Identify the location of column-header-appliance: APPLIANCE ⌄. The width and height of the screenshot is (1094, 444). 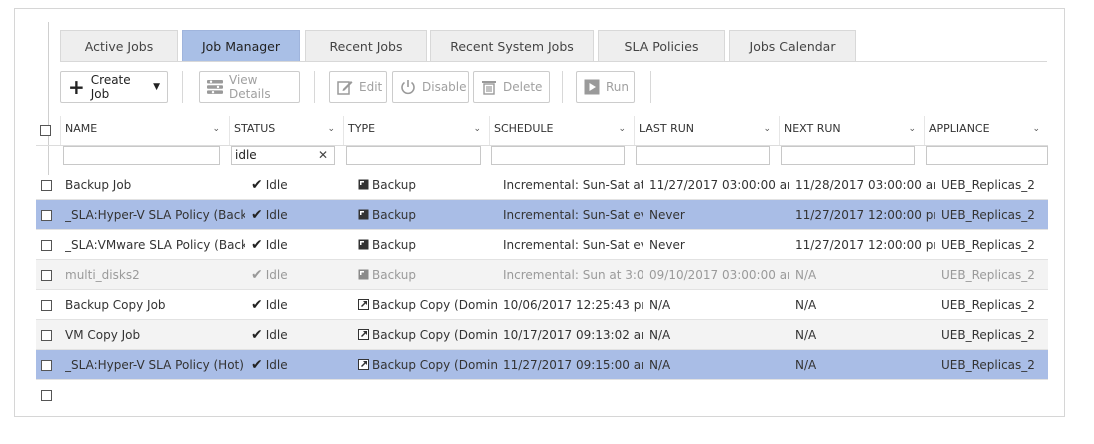
(986, 130).